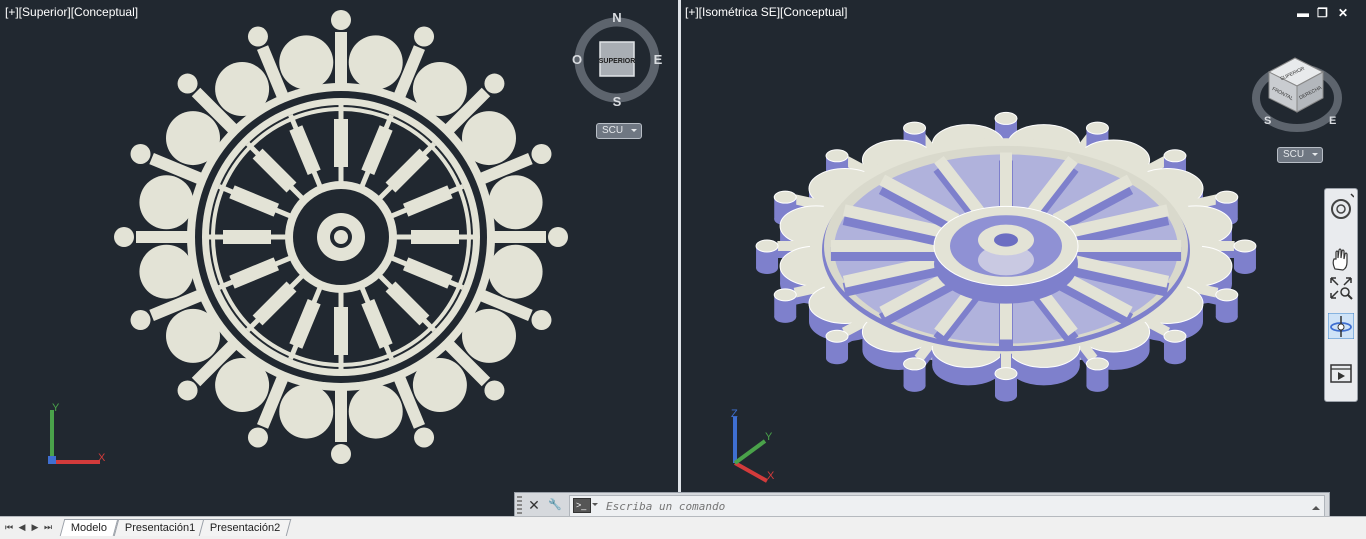 The width and height of the screenshot is (1366, 539). What do you see at coordinates (1299, 95) in the screenshot?
I see `viewcube-isometric: SUPERIOR FRONTAL DERECHA S E` at bounding box center [1299, 95].